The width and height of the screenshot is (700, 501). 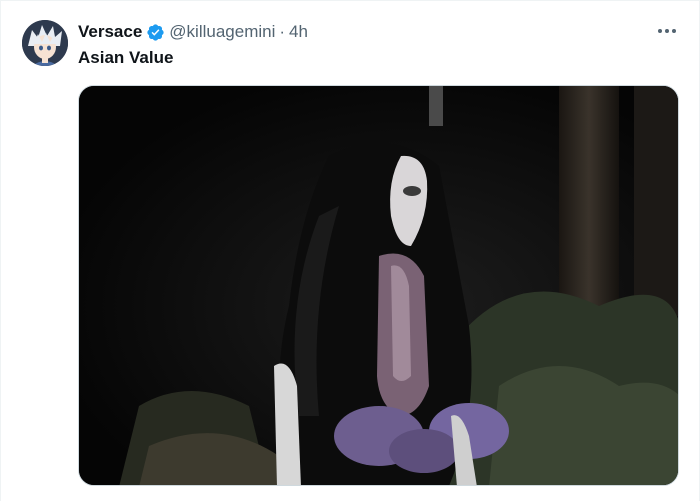 I want to click on display-name: Versace, so click(x=110, y=32).